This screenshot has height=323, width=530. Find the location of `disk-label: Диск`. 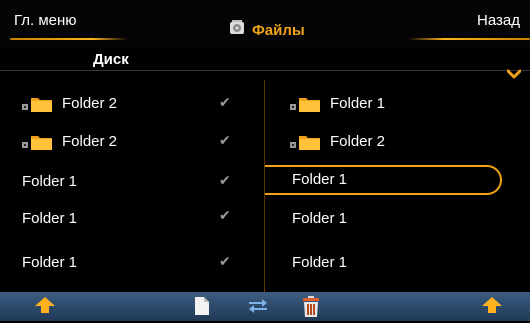

disk-label: Диск is located at coordinates (111, 59).